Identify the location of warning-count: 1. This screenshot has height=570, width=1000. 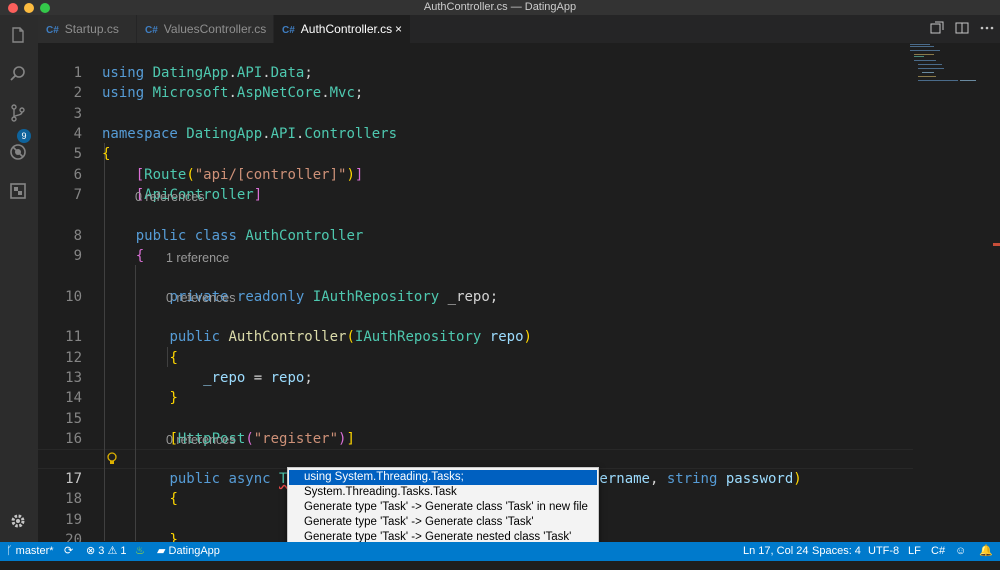
(123, 551).